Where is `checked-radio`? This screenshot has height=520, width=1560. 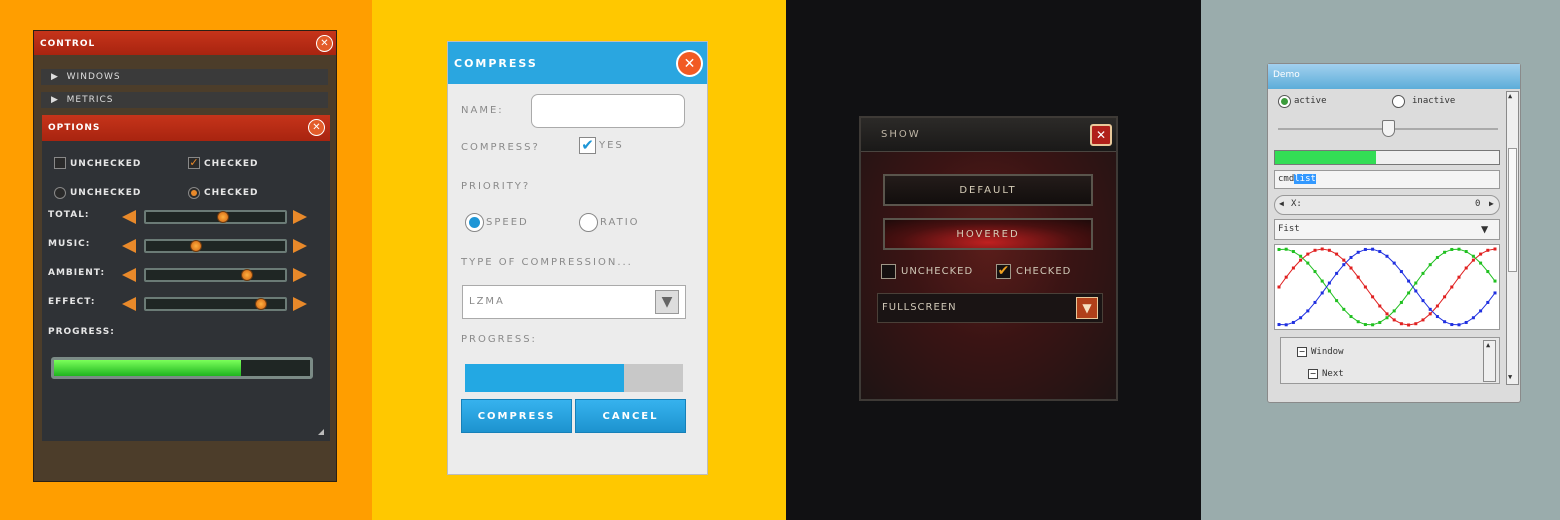 checked-radio is located at coordinates (194, 193).